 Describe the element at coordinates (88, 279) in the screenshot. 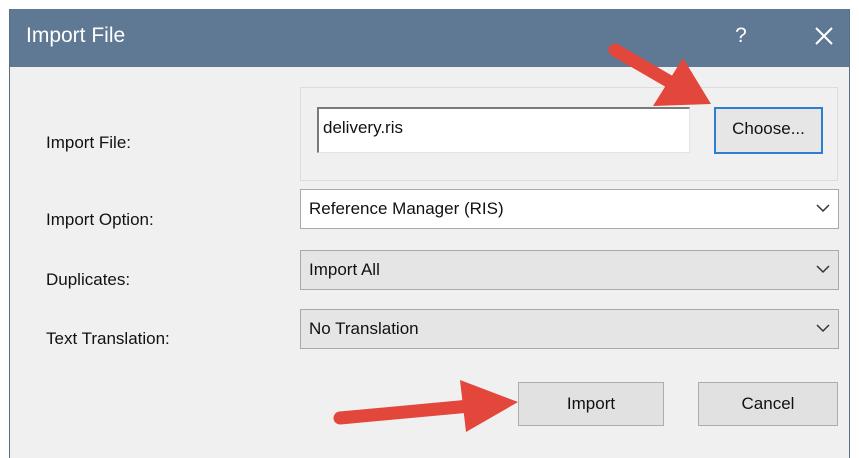

I see `duplicates-label: Duplicates:` at that location.